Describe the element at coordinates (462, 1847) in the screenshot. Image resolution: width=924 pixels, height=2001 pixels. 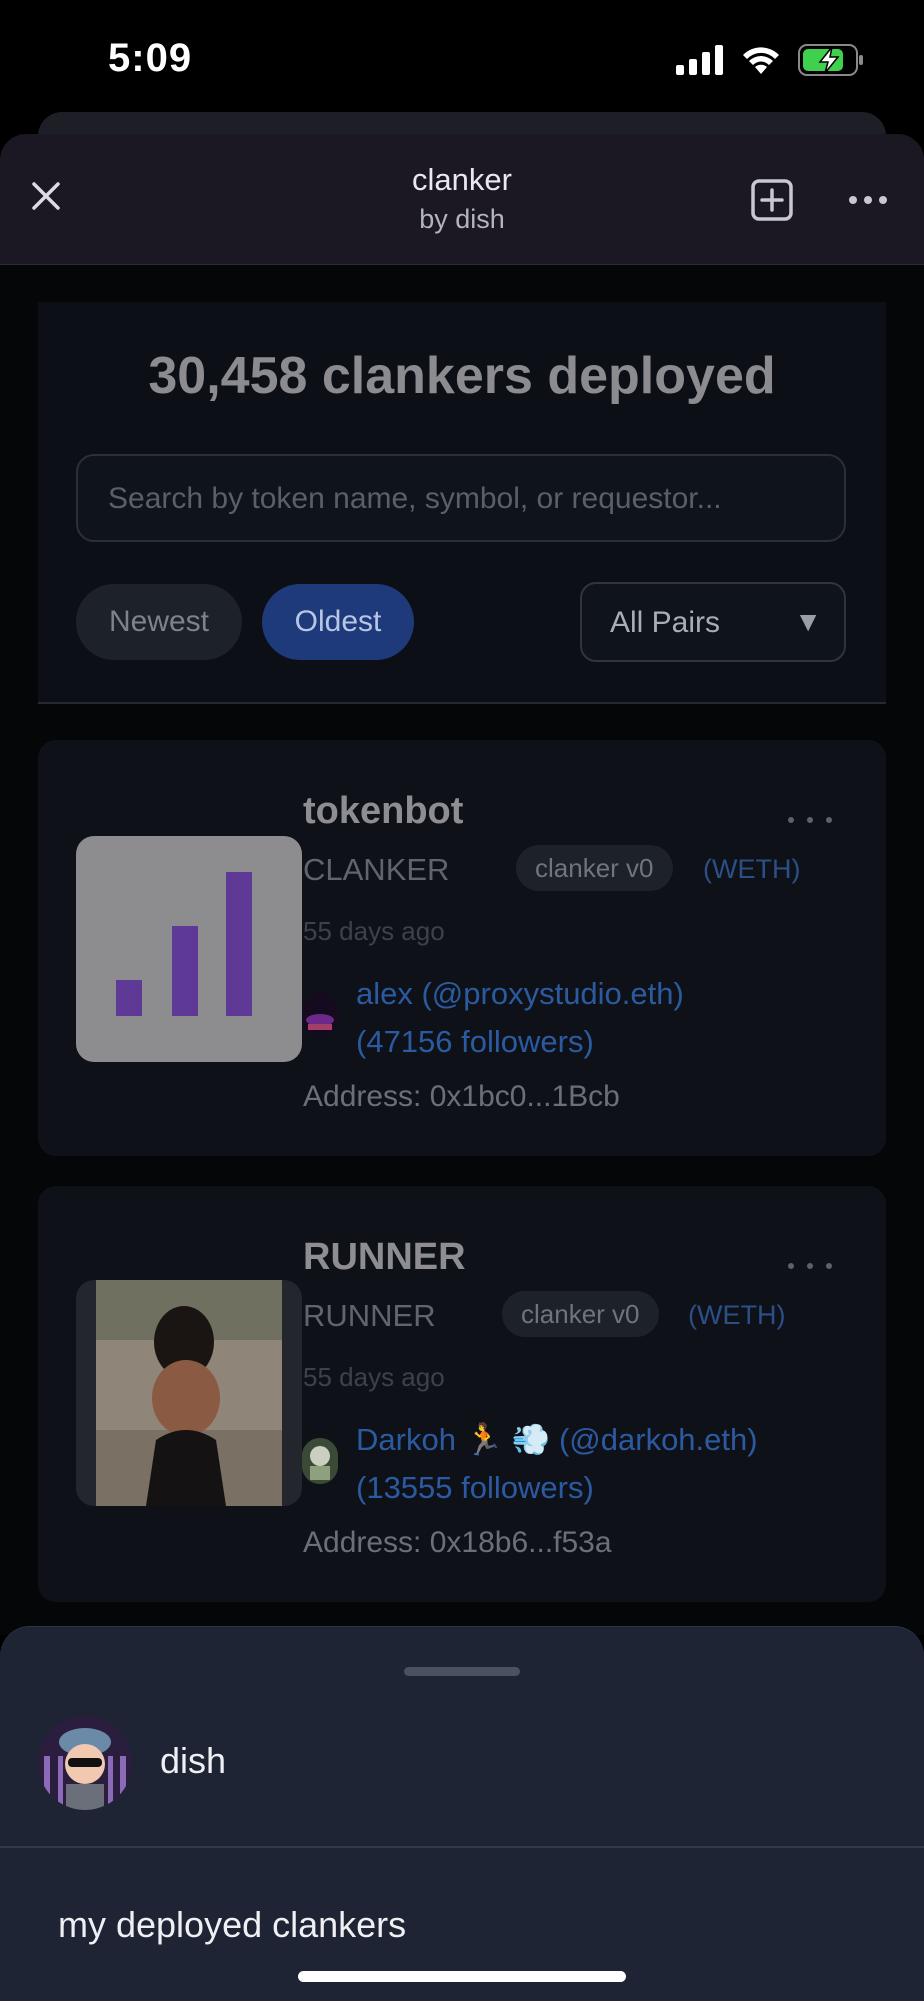
I see `sheet-divider` at that location.